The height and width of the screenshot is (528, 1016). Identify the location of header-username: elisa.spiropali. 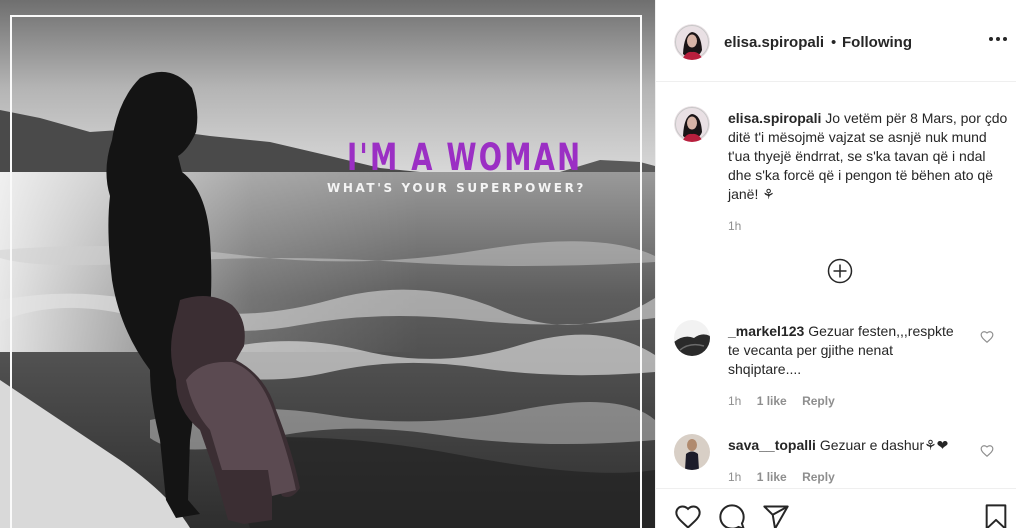
(774, 42).